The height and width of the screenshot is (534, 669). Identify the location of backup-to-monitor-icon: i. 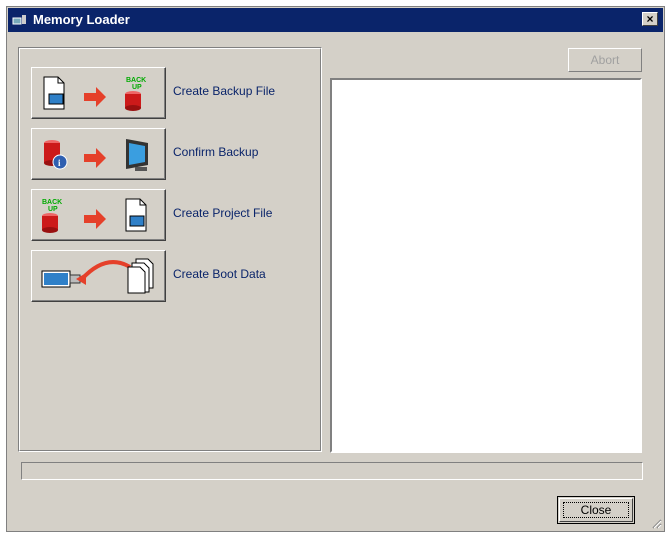
(96, 155).